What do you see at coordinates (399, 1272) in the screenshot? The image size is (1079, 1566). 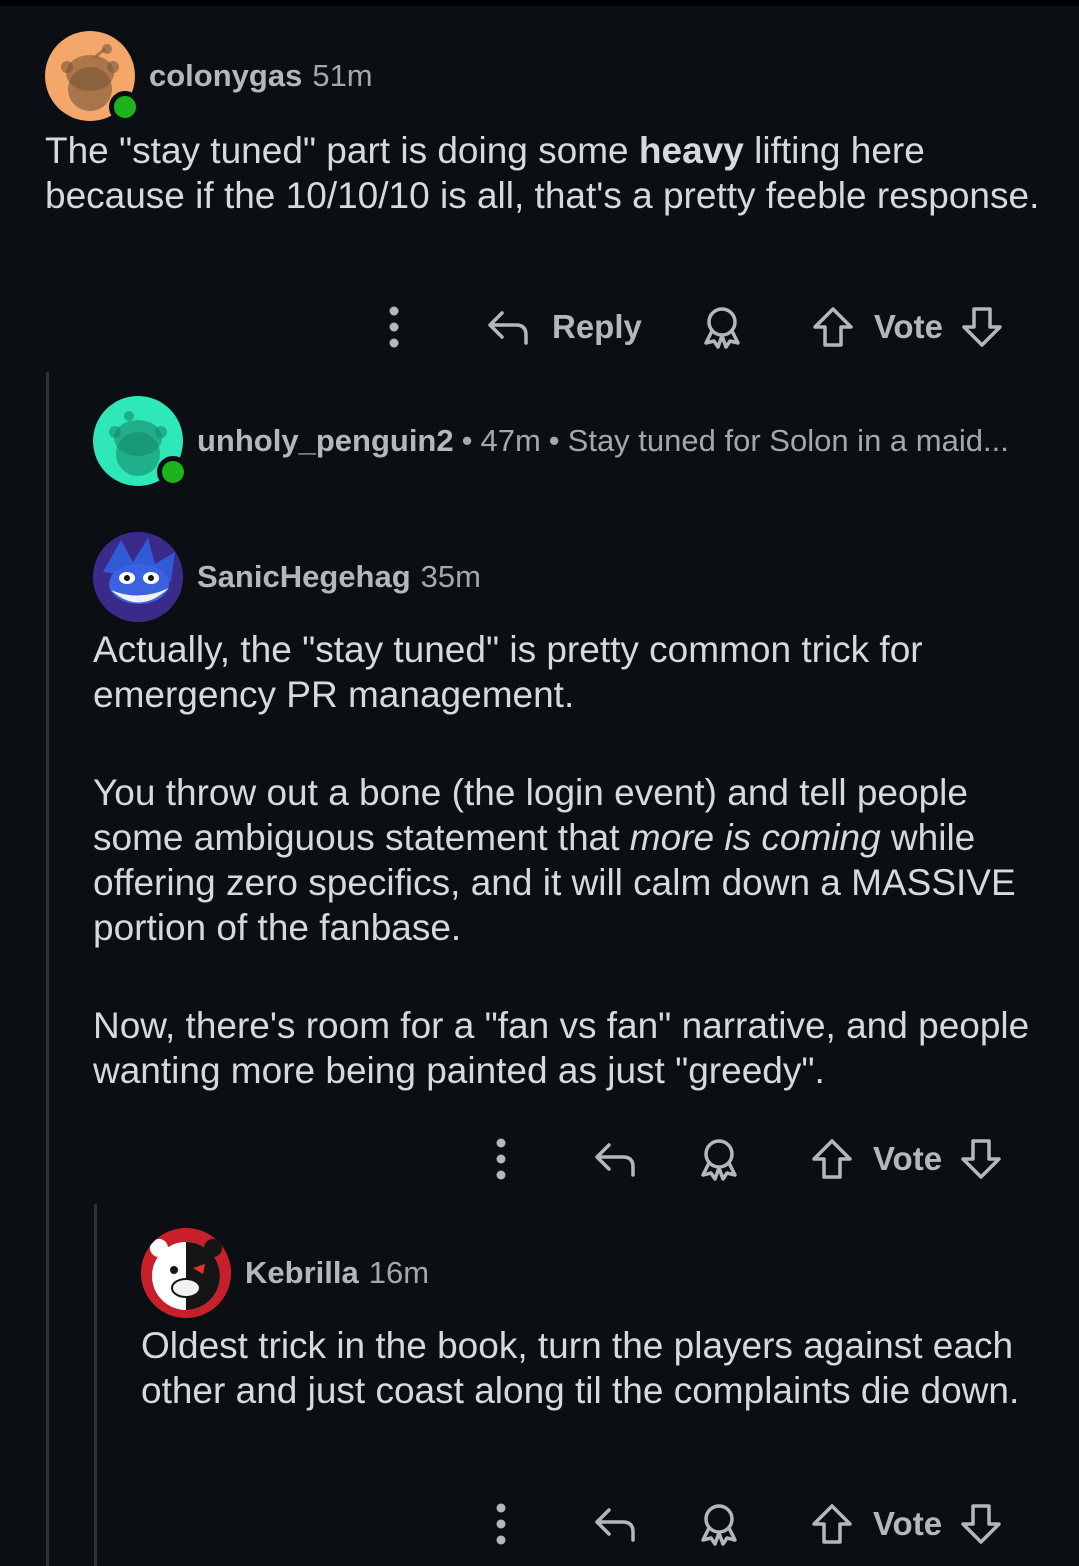 I see `timestamp: 16m` at bounding box center [399, 1272].